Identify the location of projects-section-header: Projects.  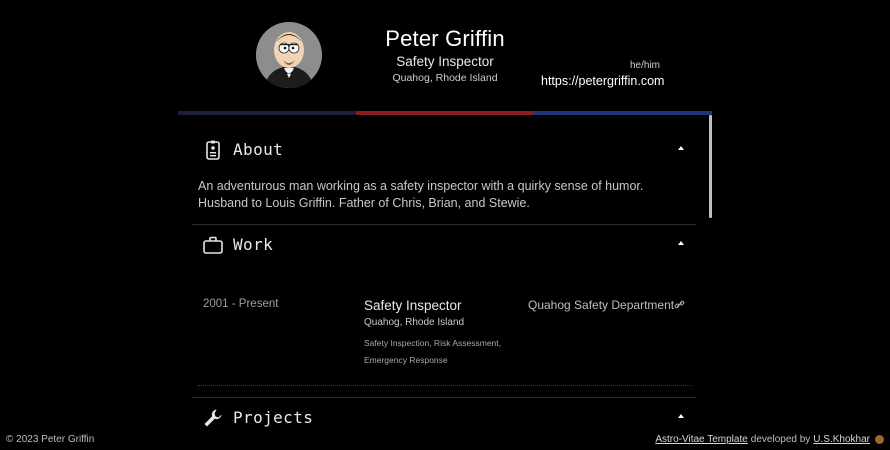
(444, 417).